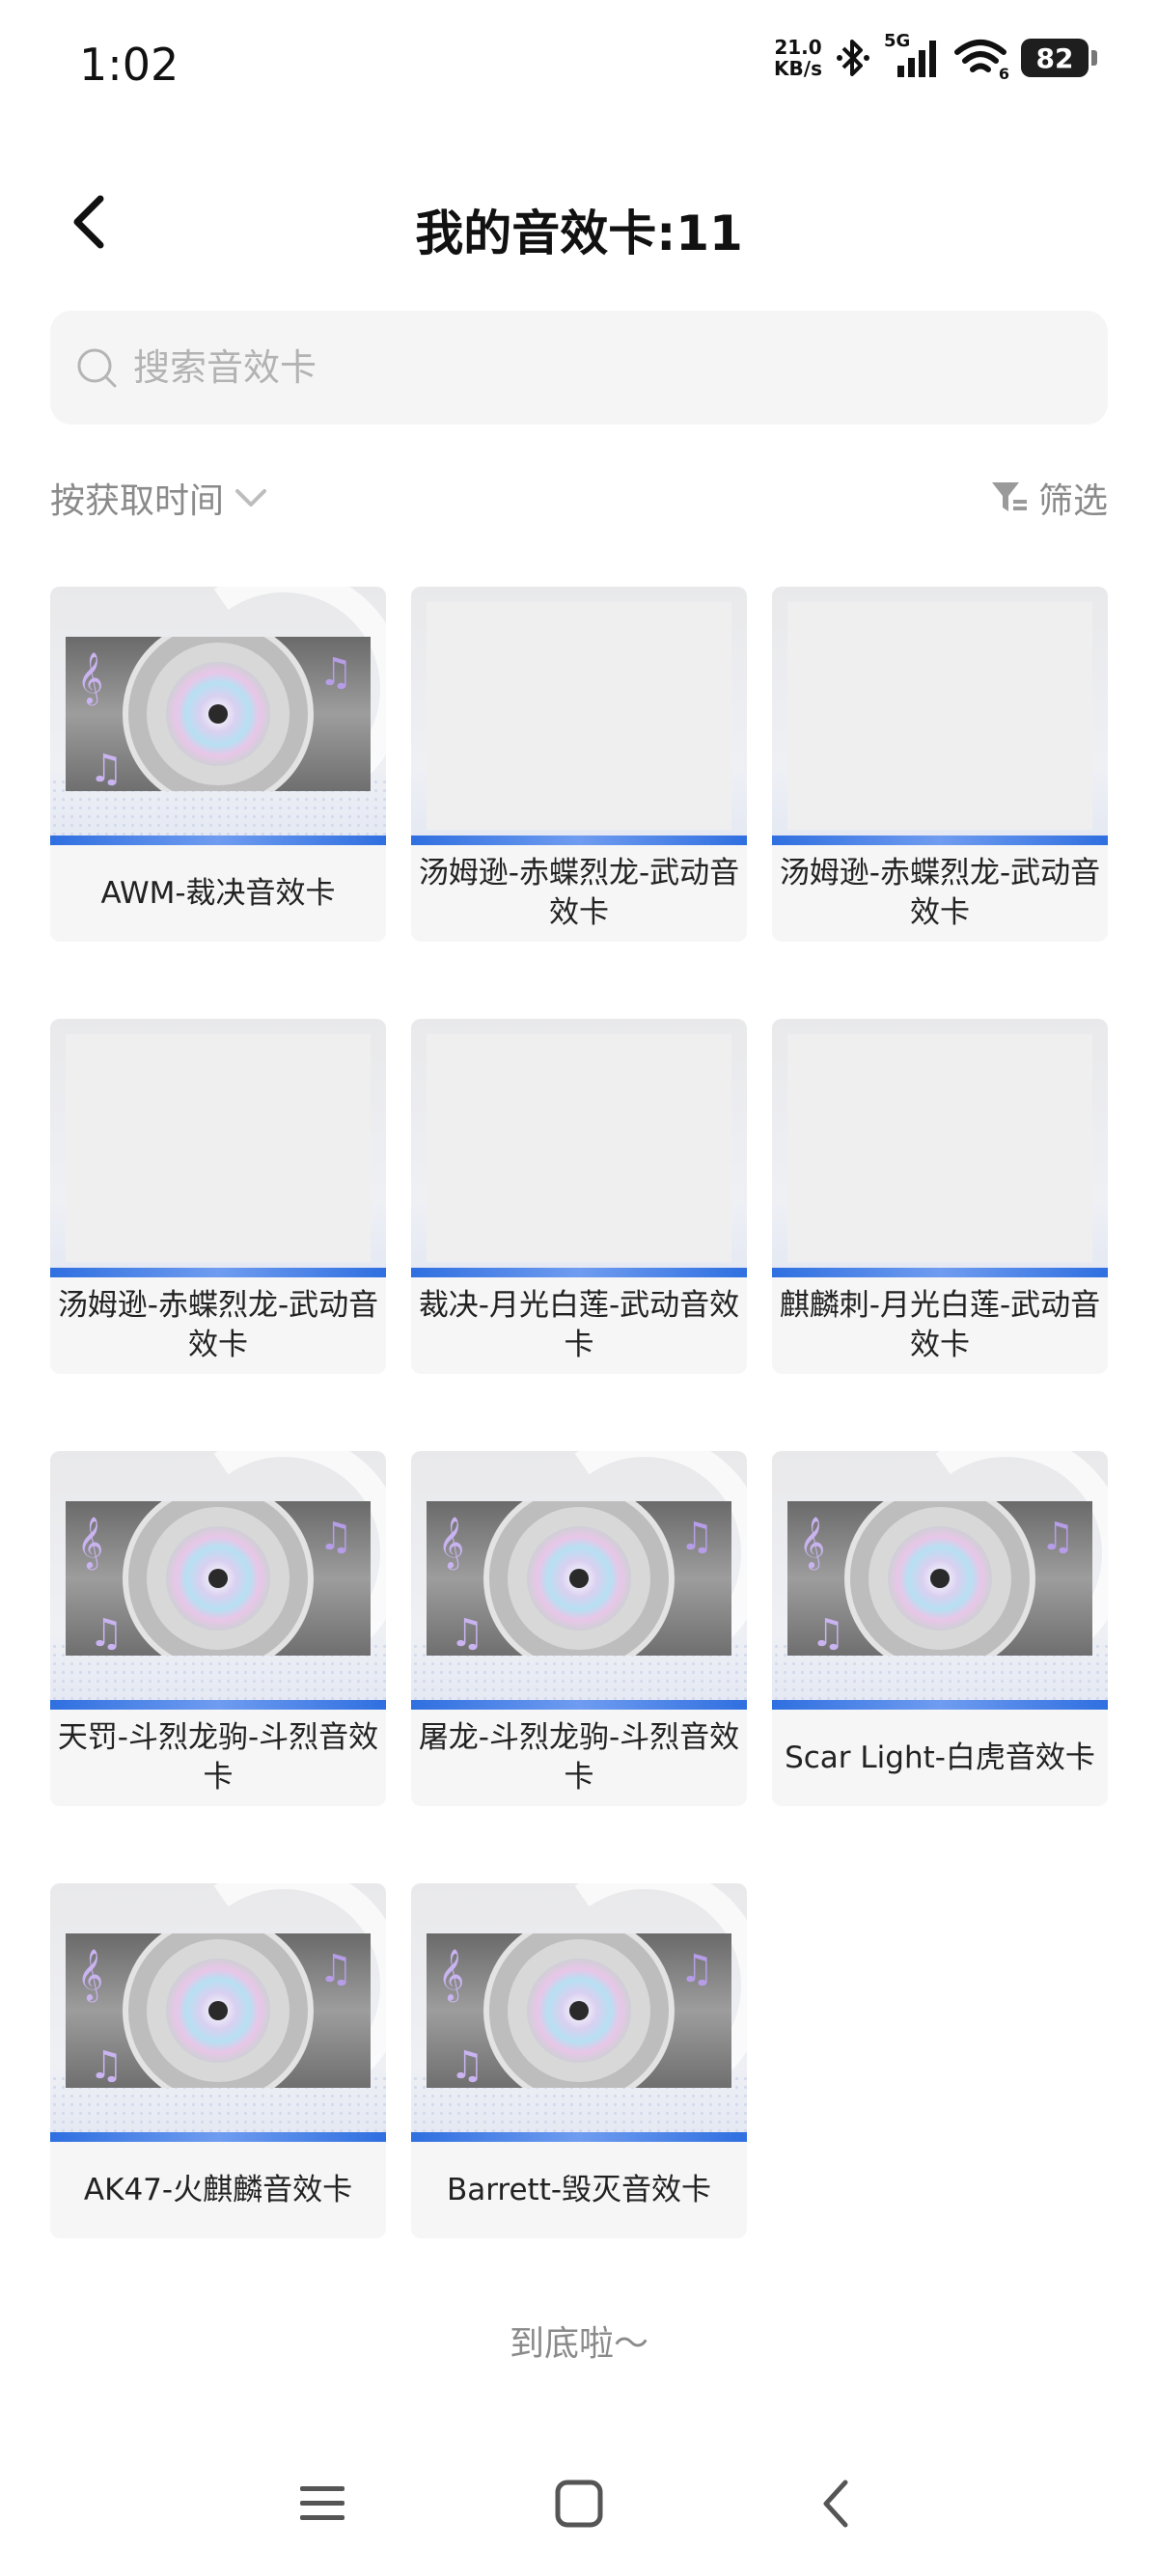  I want to click on sound-card: 𝄞 ♫ ♫ AK47-火麒麟音效卡, so click(218, 2061).